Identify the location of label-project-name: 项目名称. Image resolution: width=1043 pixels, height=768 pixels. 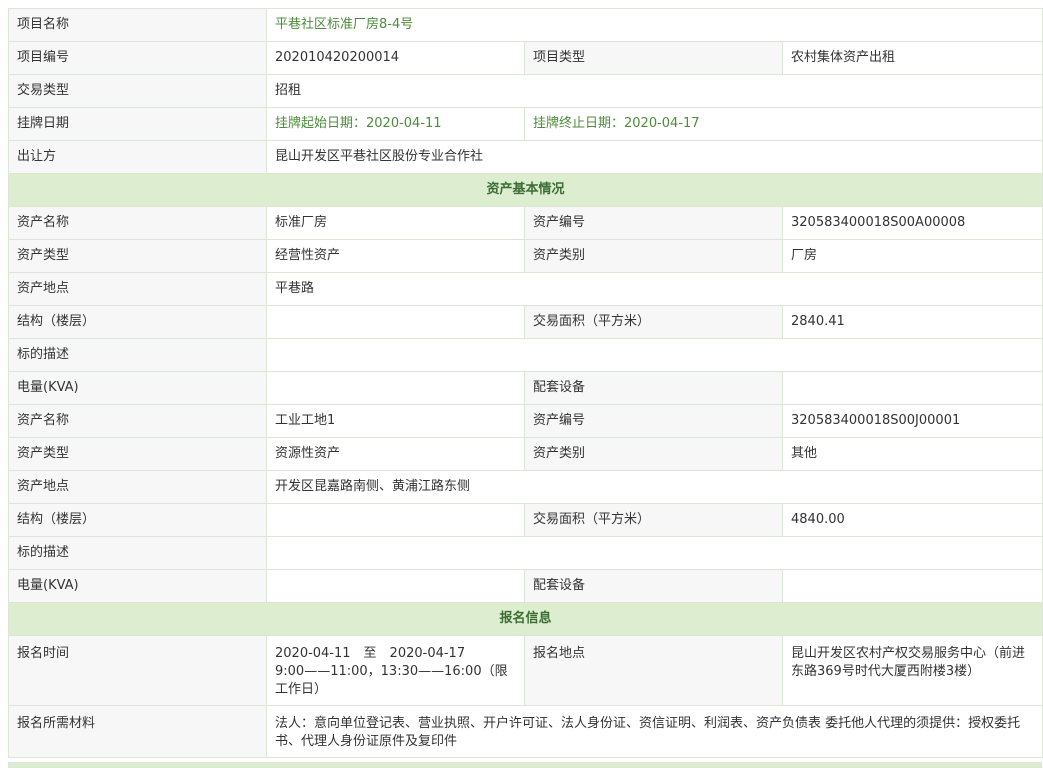
(137, 25).